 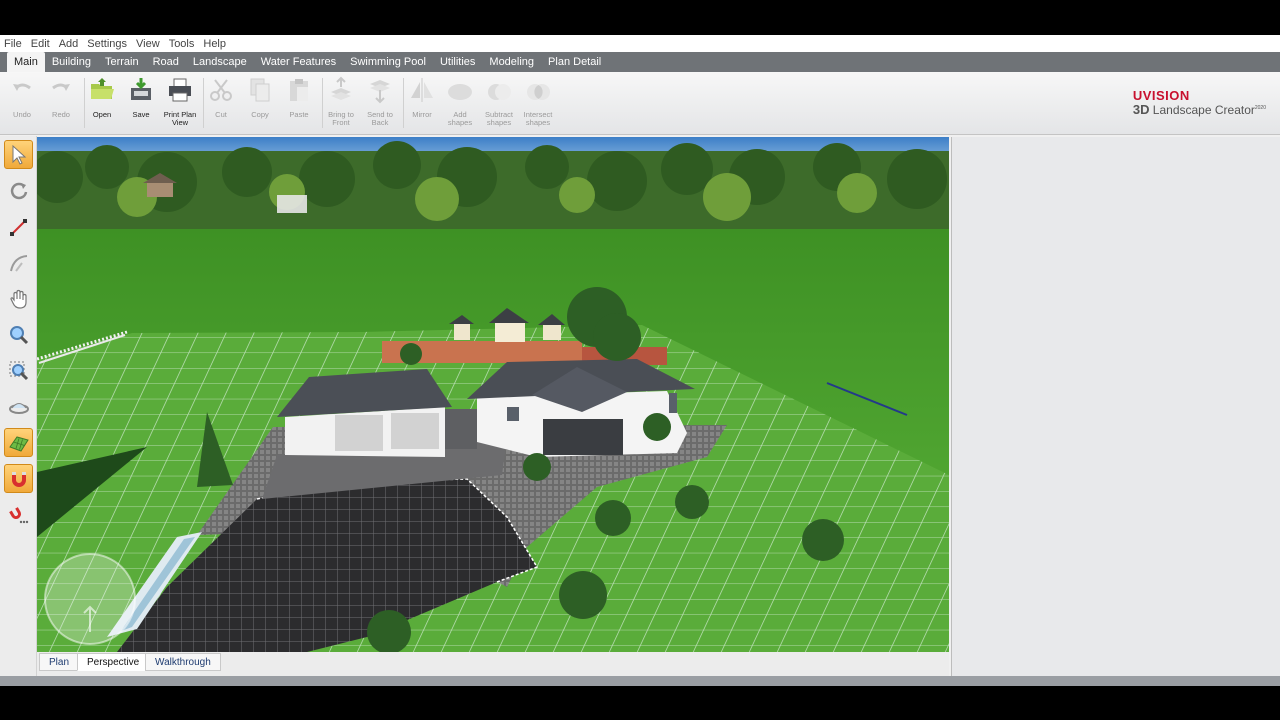 What do you see at coordinates (221, 90) in the screenshot?
I see `scissors-icon` at bounding box center [221, 90].